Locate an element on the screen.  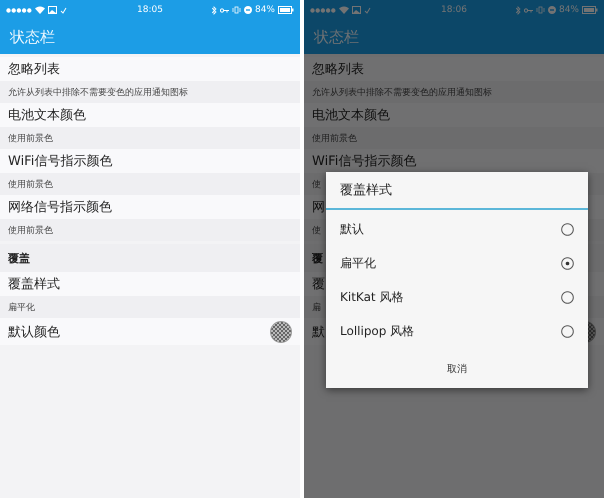
setting-title: 默认颜色 is located at coordinates (34, 331).